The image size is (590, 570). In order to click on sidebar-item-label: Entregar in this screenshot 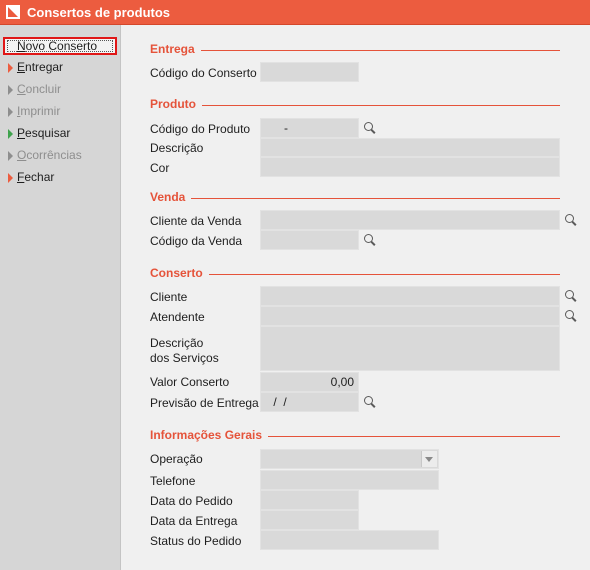, I will do `click(40, 67)`.